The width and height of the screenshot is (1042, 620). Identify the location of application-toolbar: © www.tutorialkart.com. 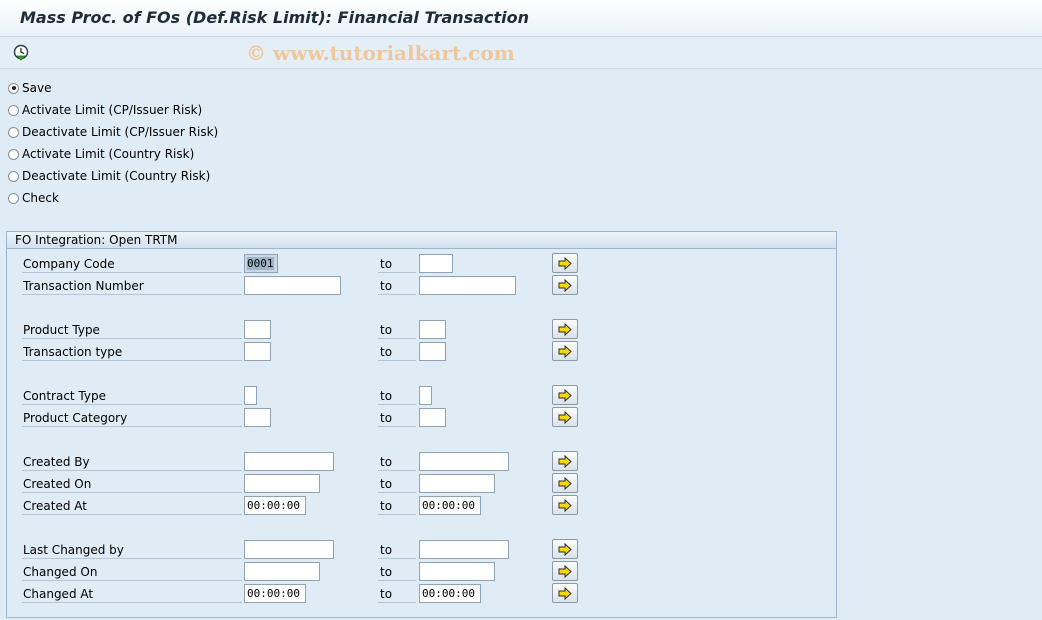
(521, 53).